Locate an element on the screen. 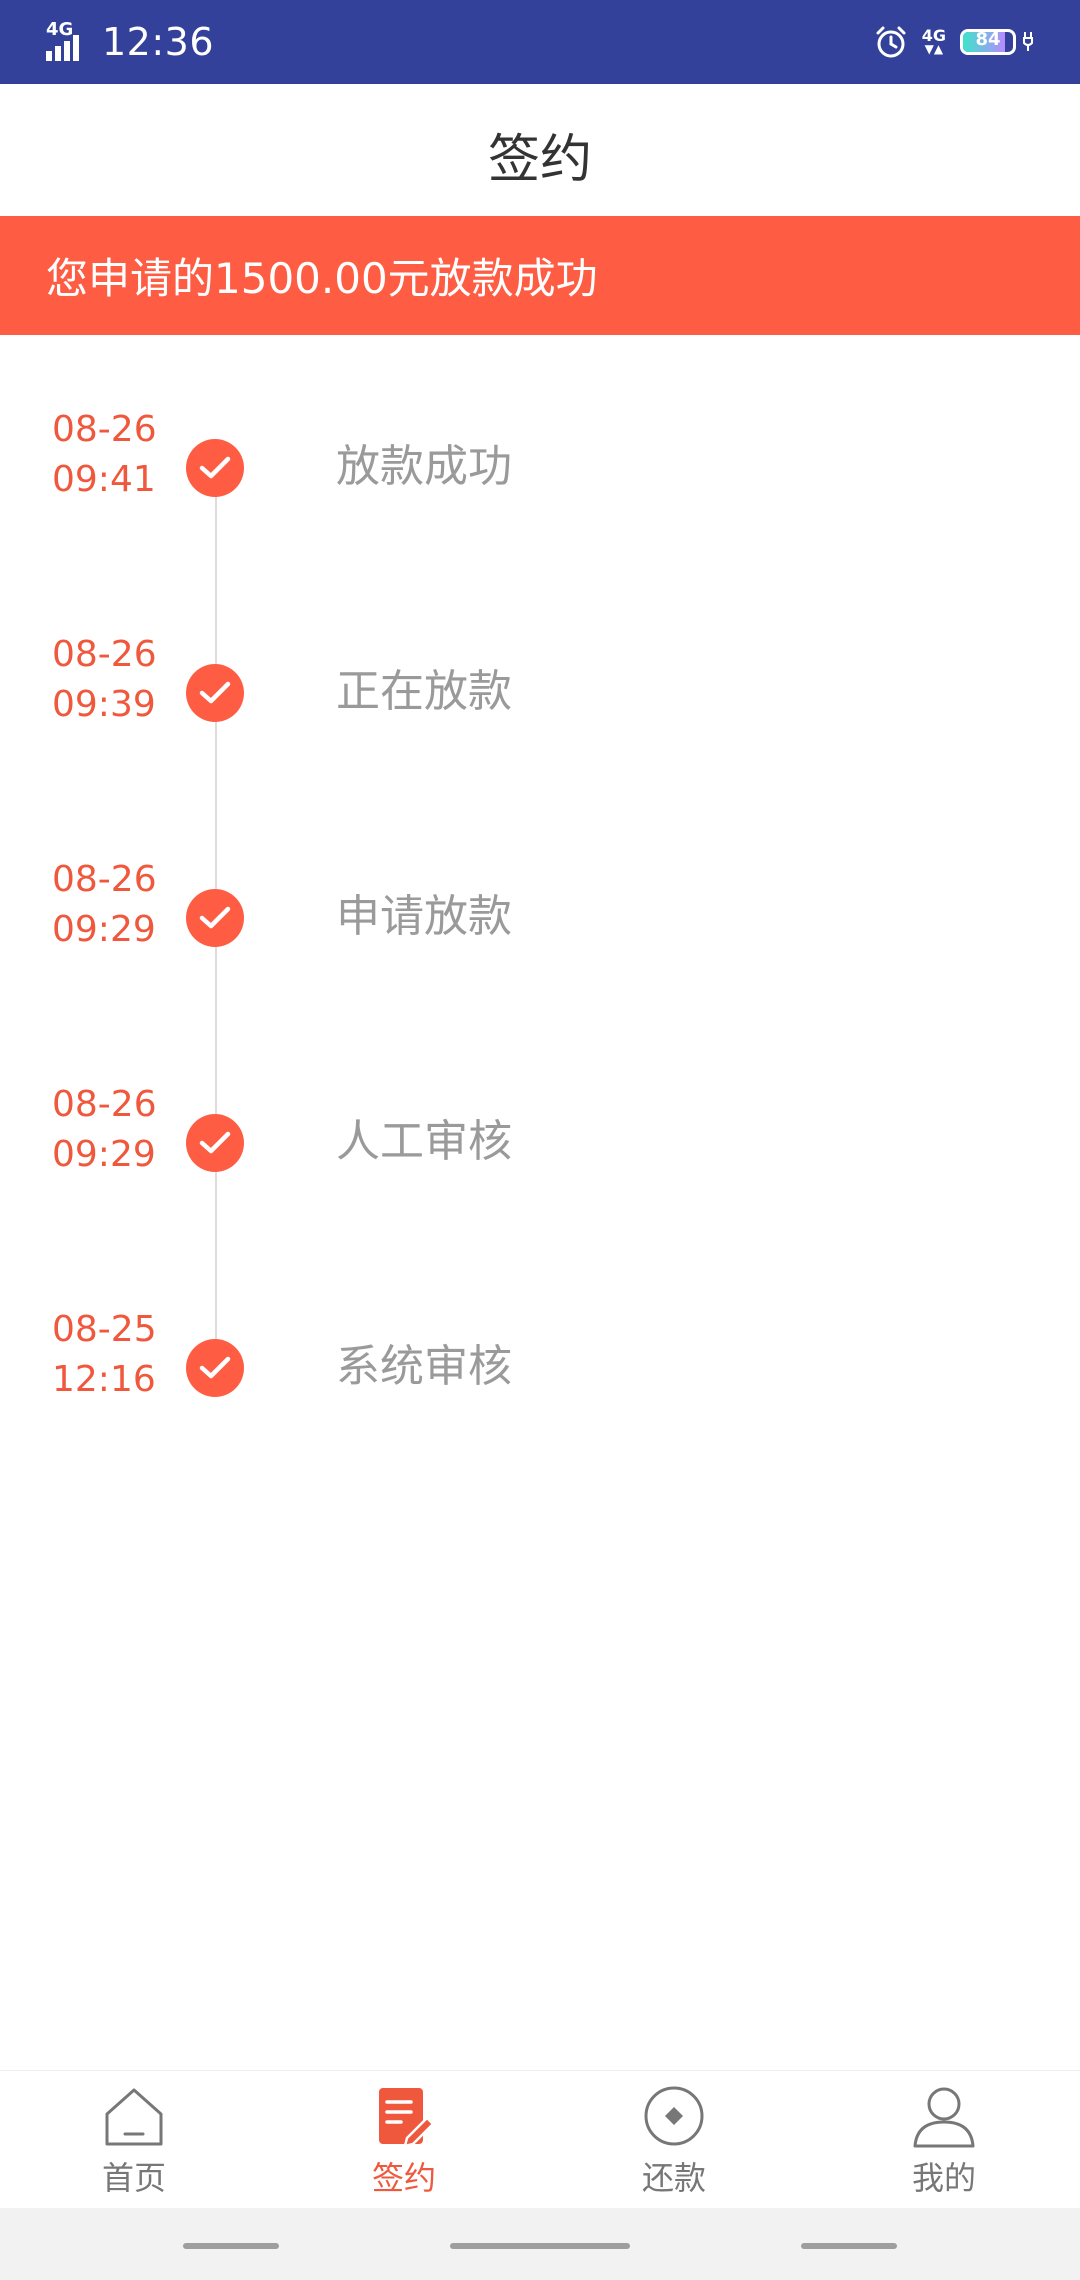 The height and width of the screenshot is (2280, 1080). page-header: 签约 is located at coordinates (540, 150).